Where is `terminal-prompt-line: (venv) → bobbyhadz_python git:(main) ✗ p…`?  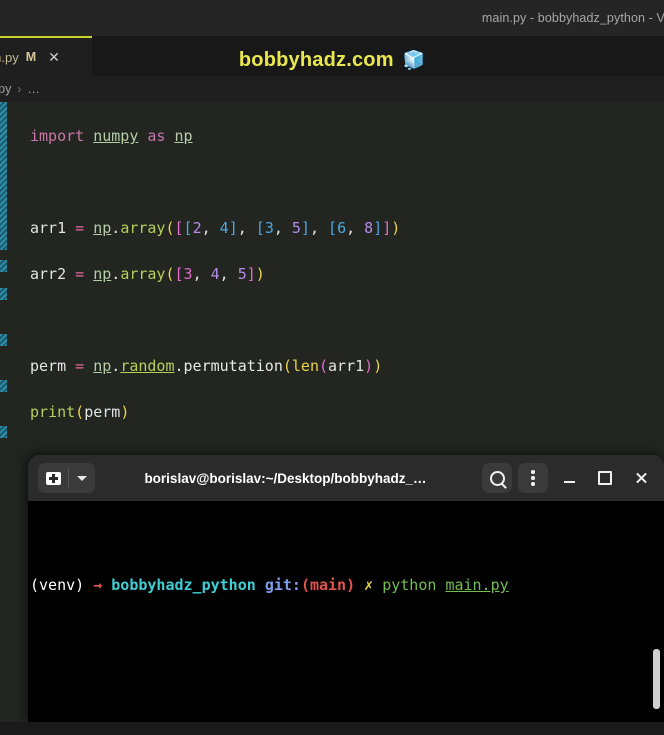
terminal-prompt-line: (venv) → bobbyhadz_python git:(main) ✗ p… is located at coordinates (346, 585).